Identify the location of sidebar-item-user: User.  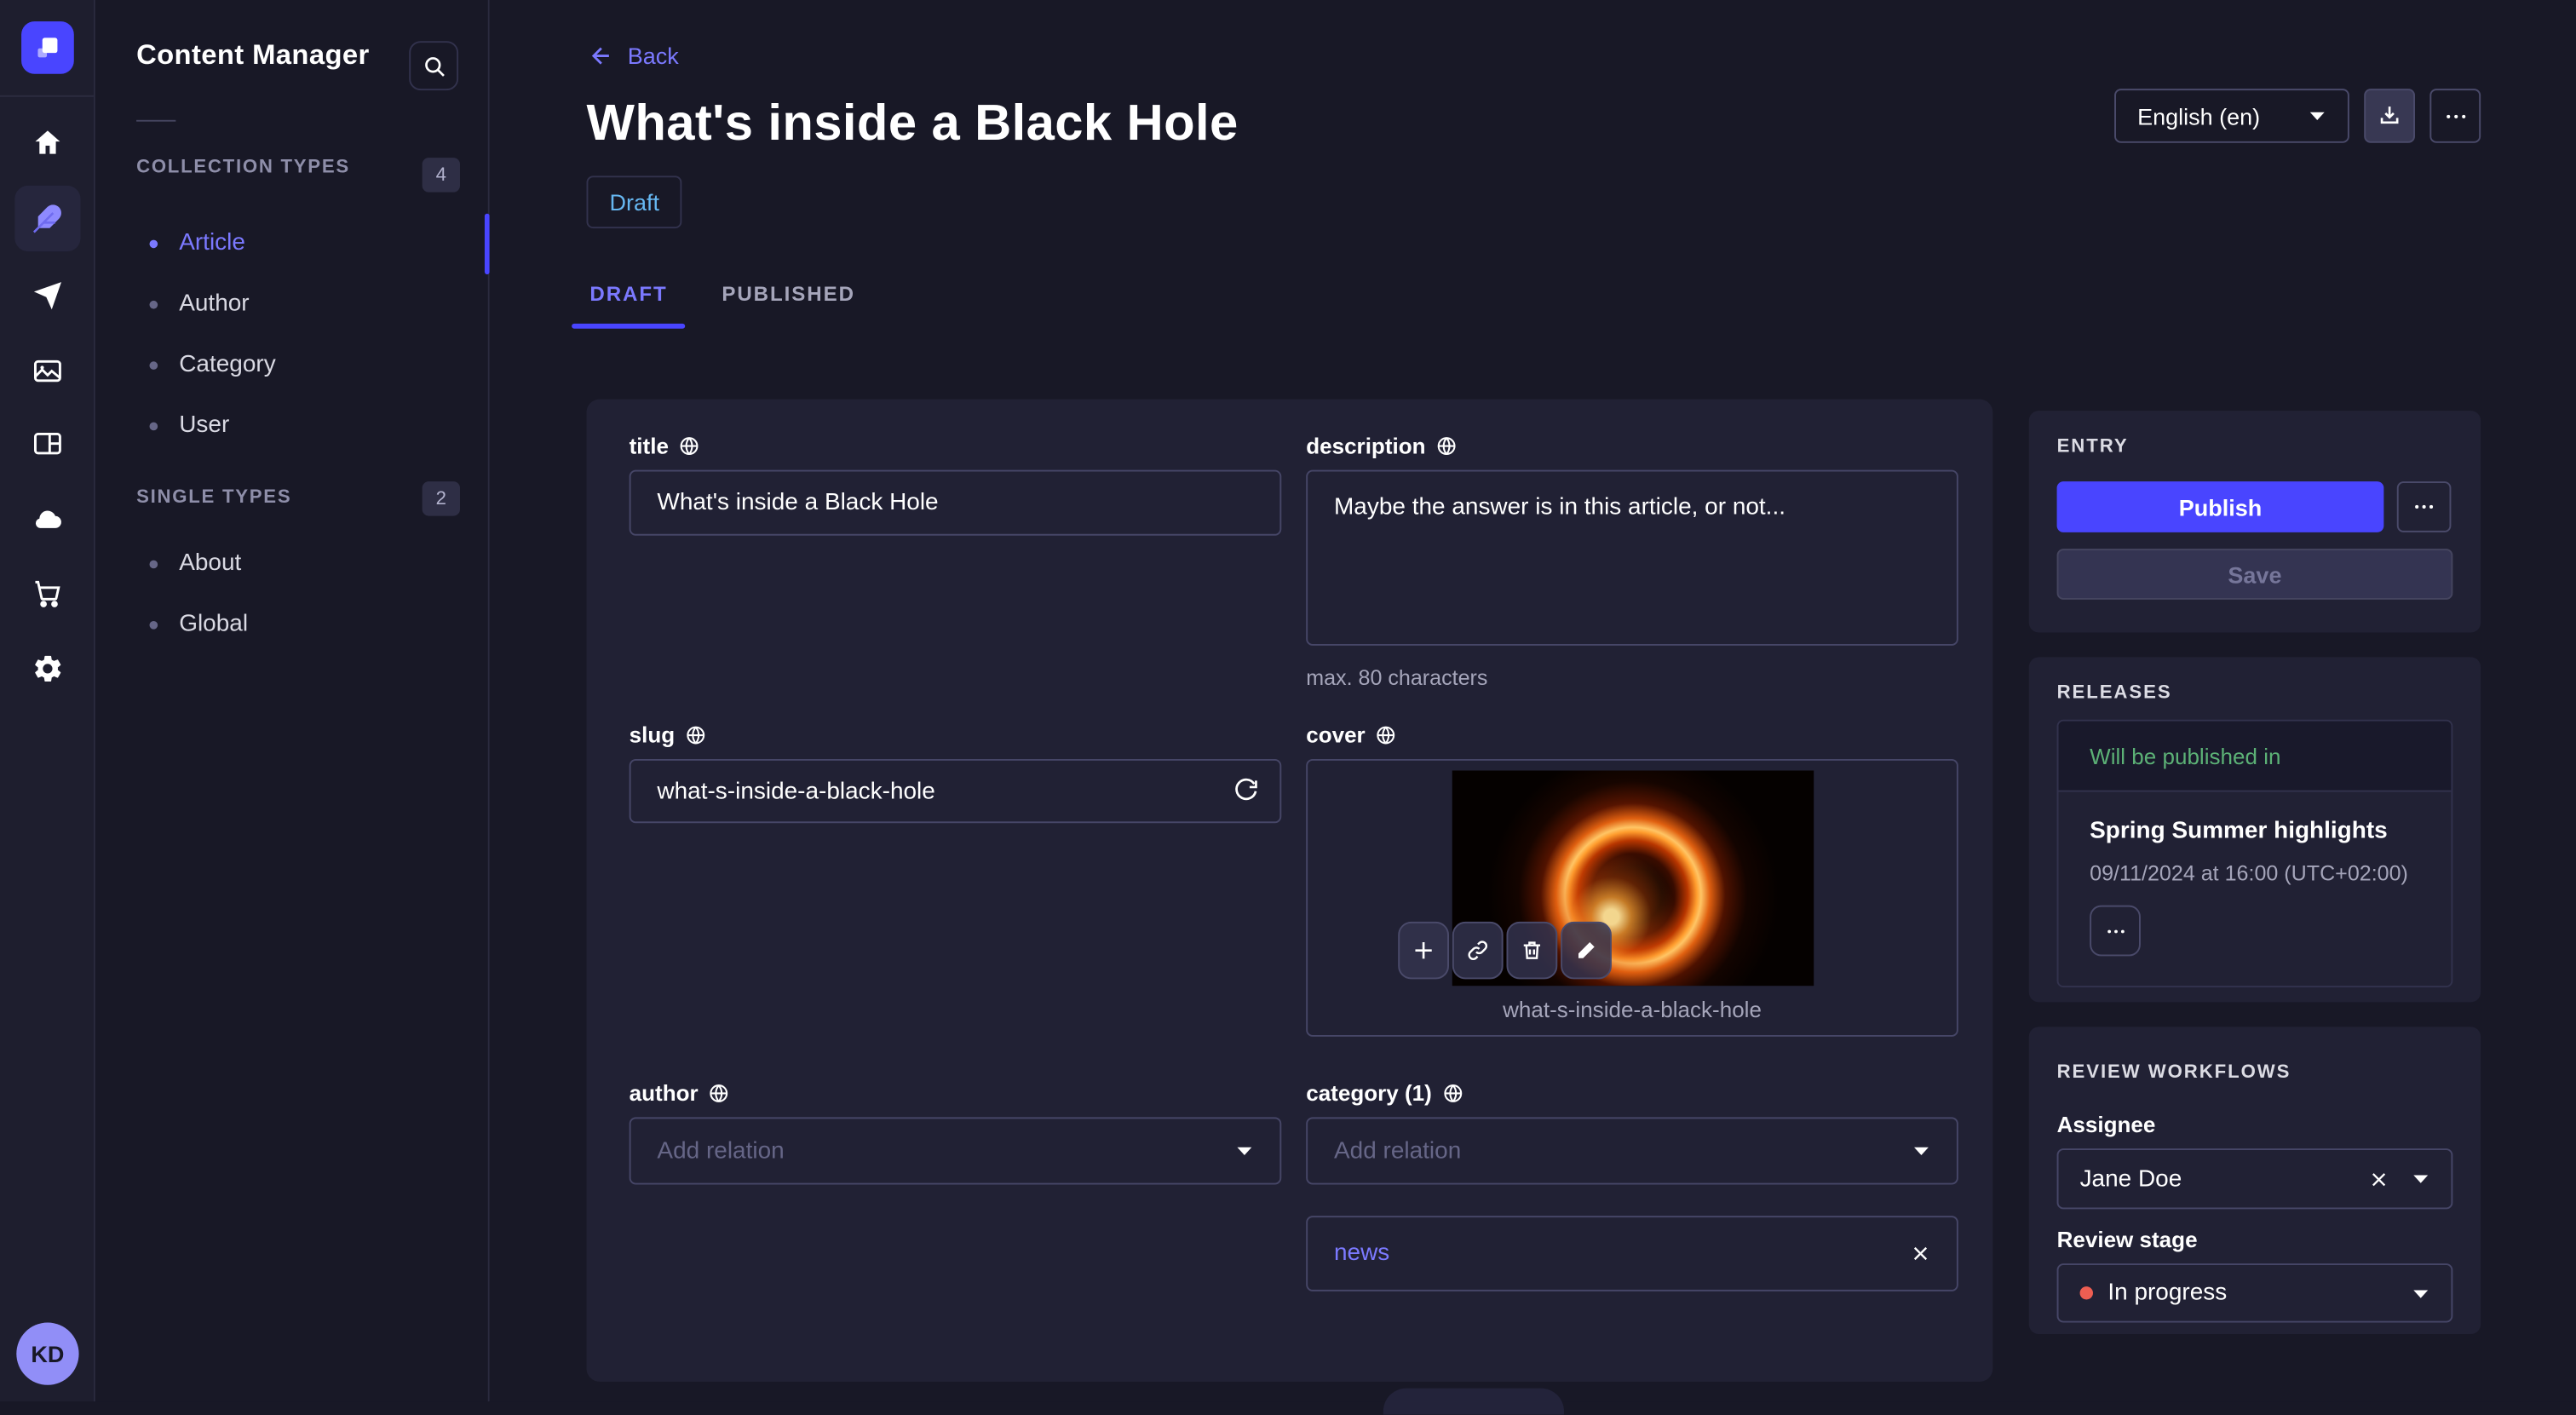
(292, 425).